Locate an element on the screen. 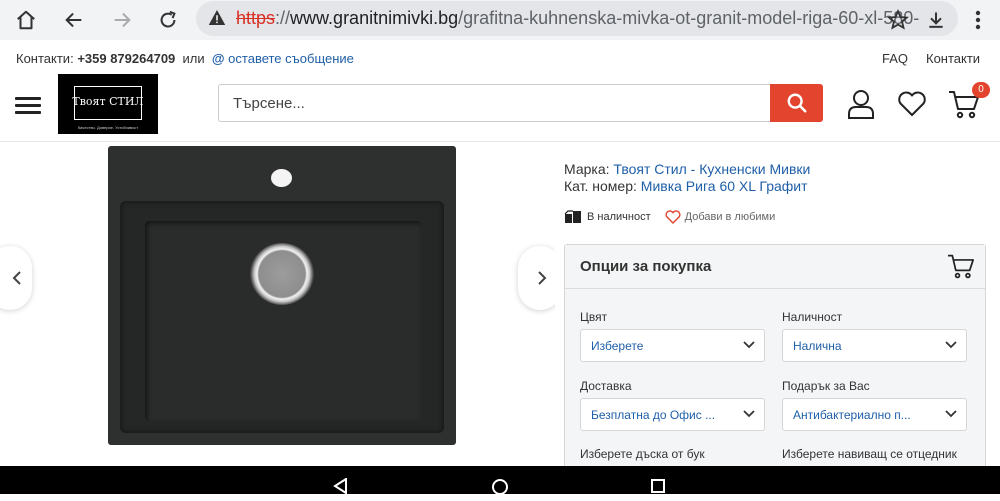 The width and height of the screenshot is (1000, 501). color-select-value: Изберете is located at coordinates (617, 346).